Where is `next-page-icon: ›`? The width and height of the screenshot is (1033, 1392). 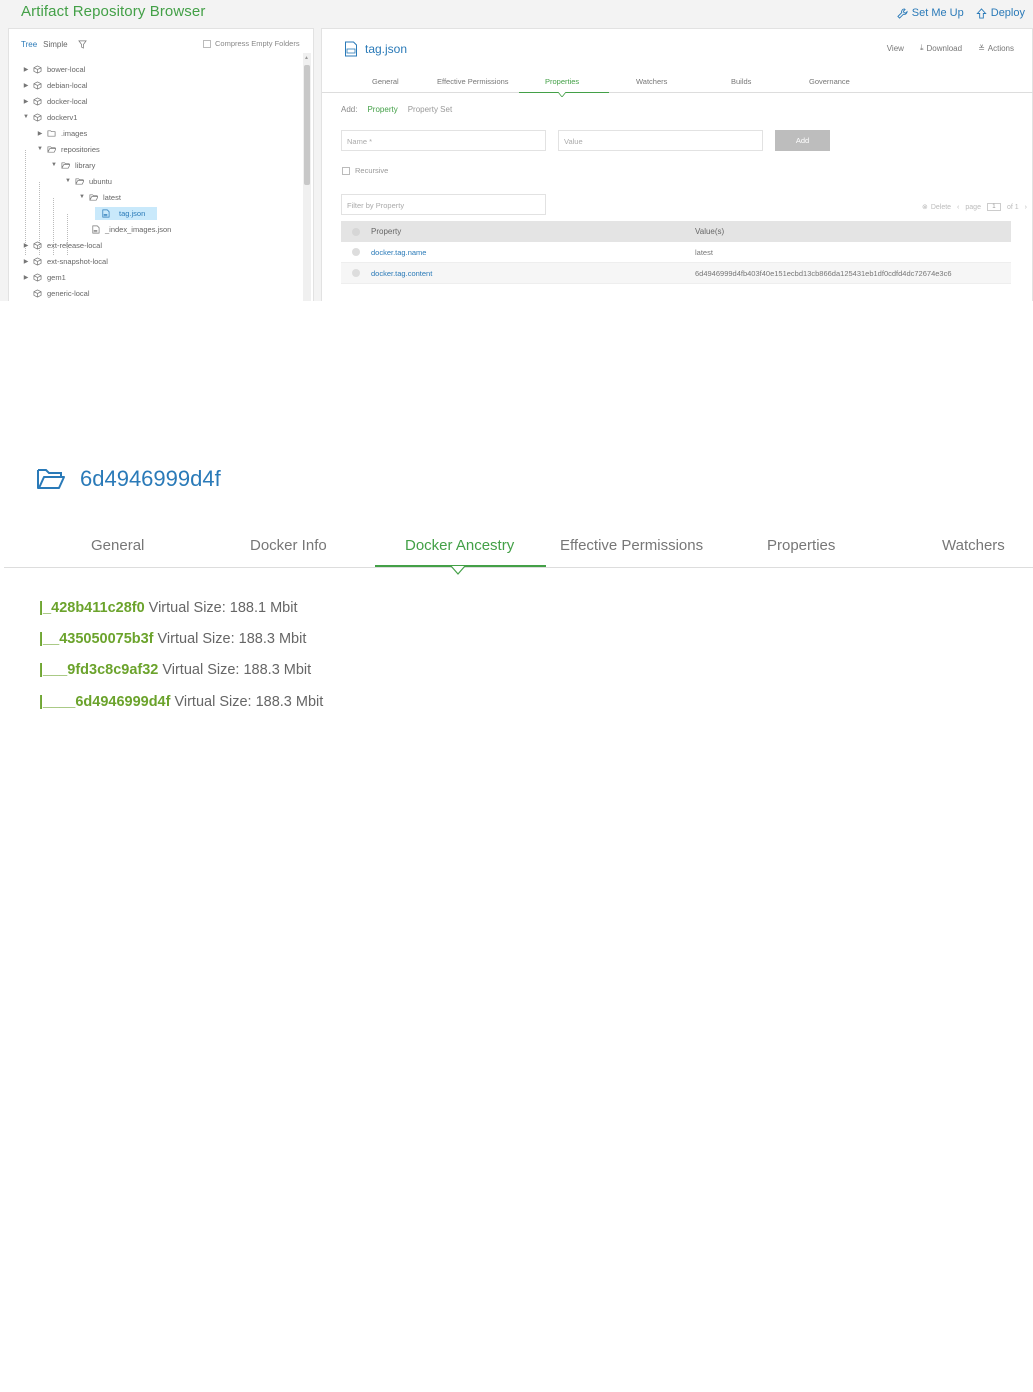
next-page-icon: › is located at coordinates (1026, 207).